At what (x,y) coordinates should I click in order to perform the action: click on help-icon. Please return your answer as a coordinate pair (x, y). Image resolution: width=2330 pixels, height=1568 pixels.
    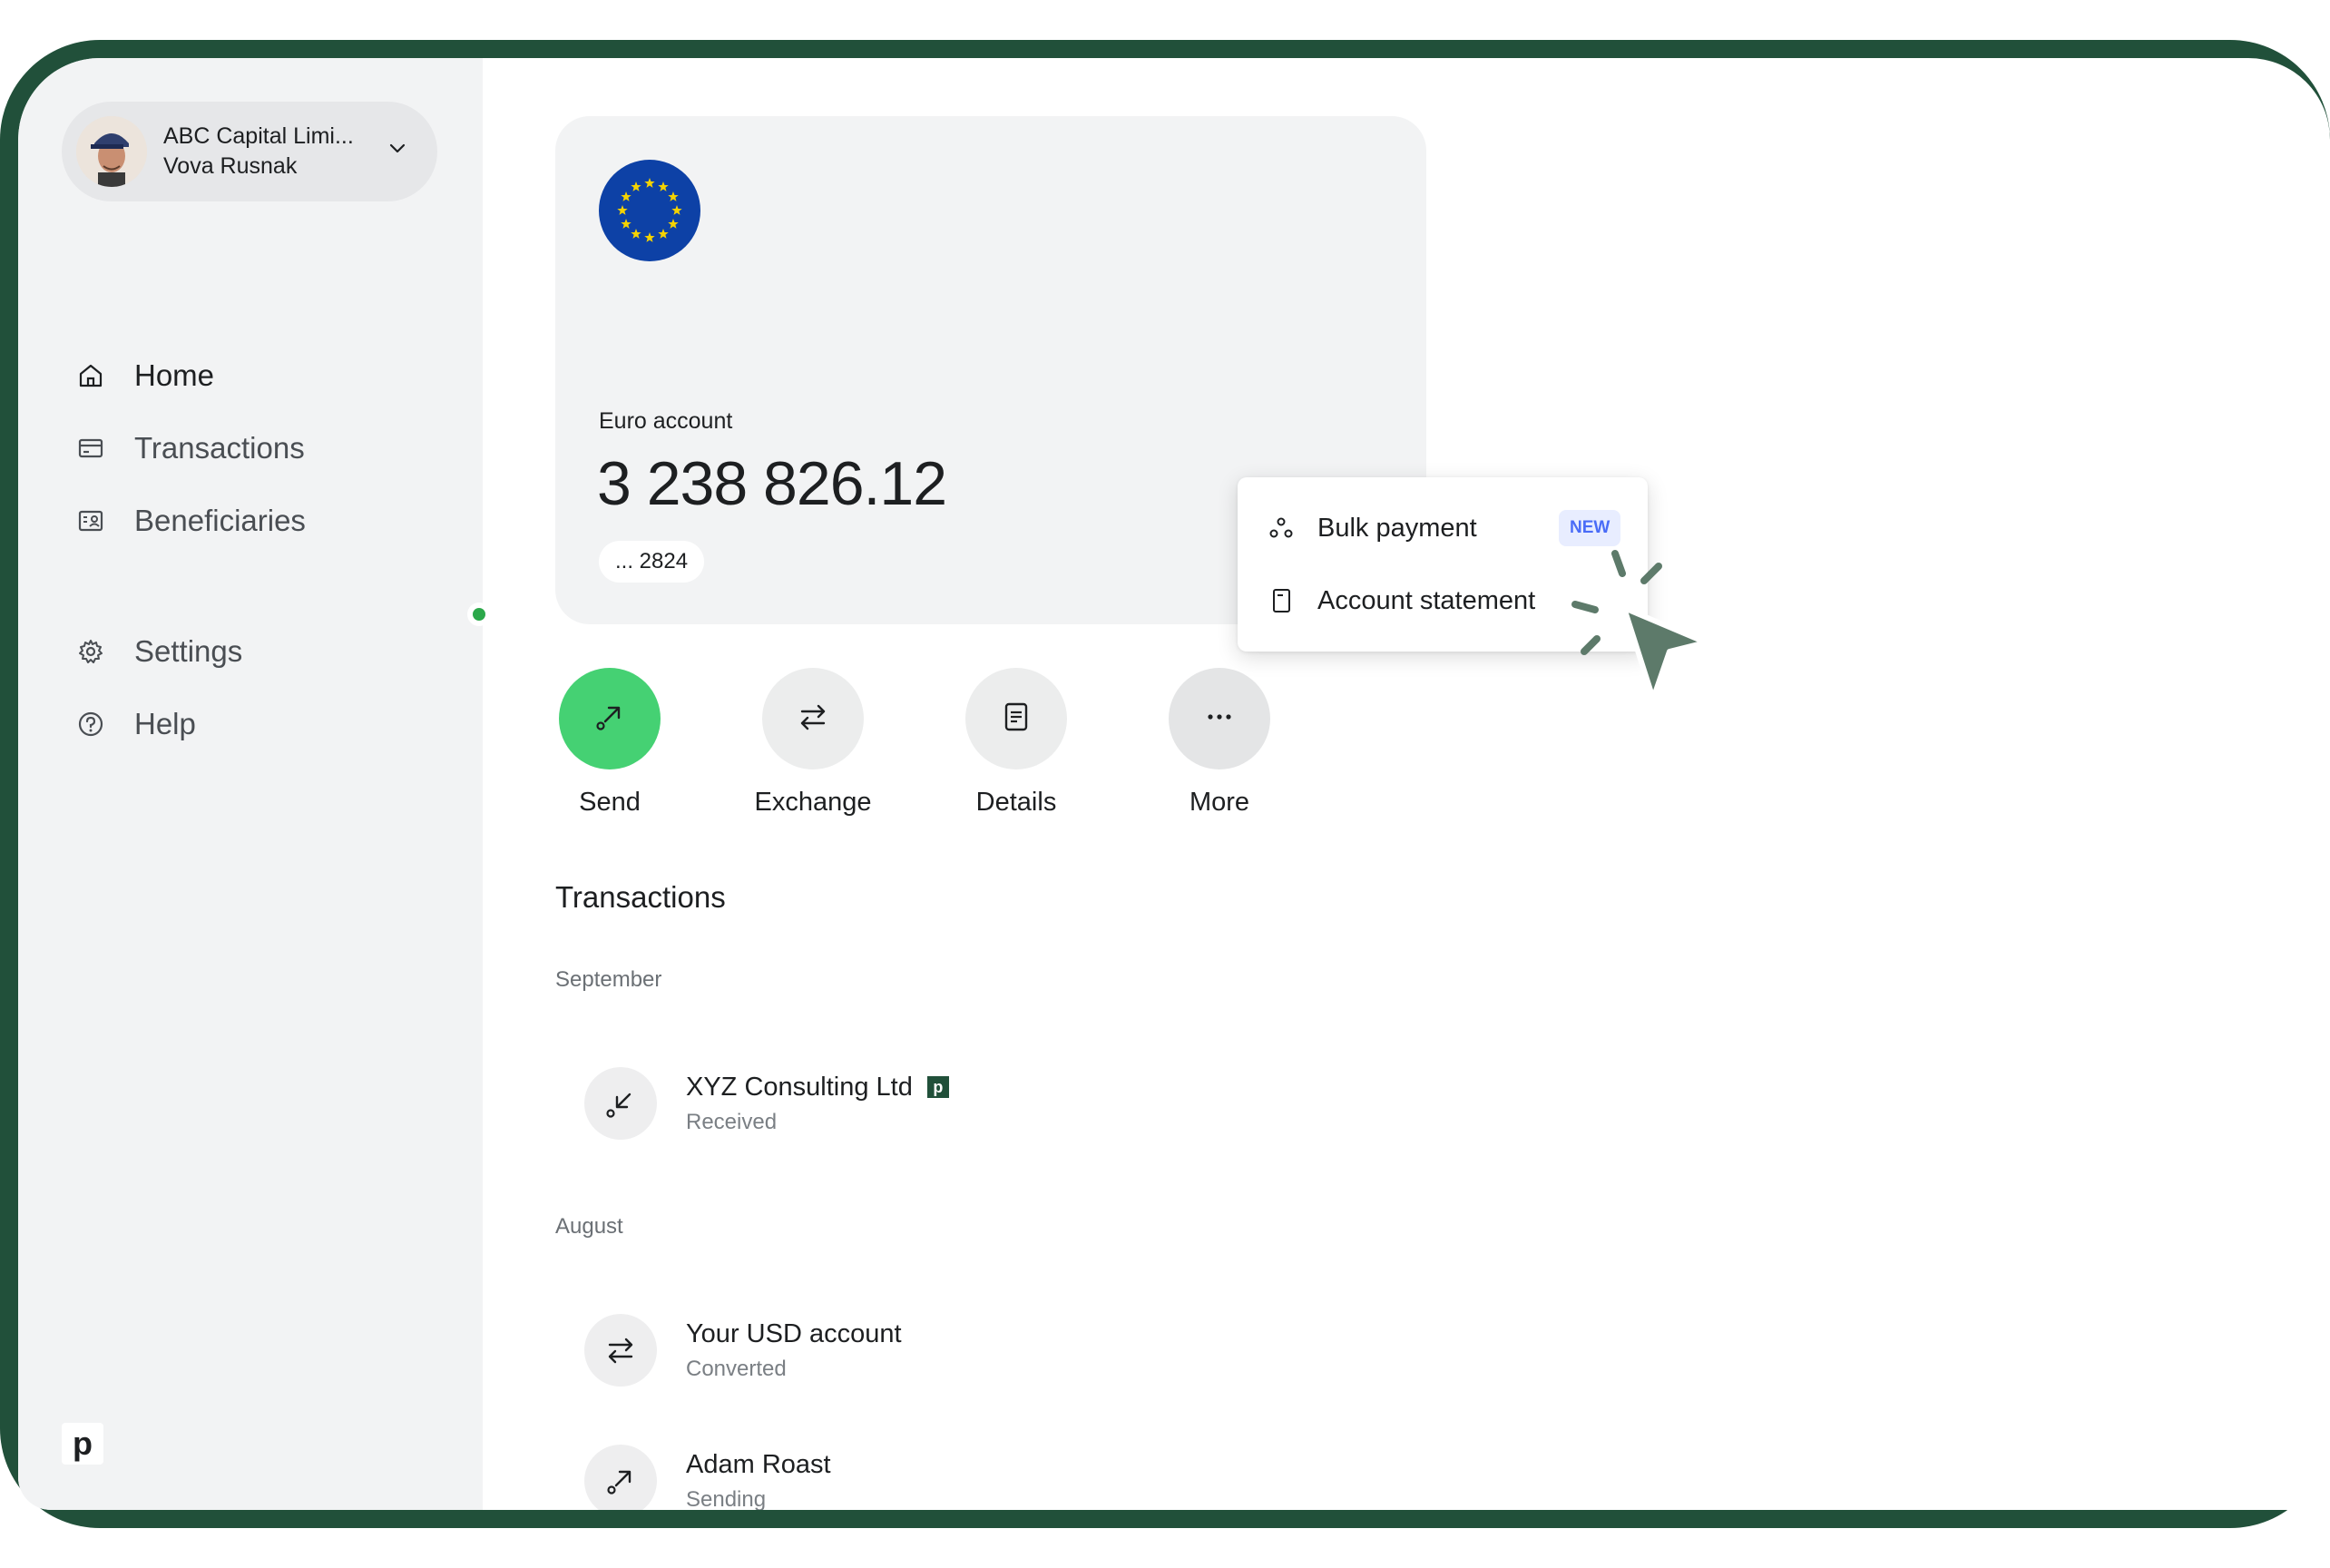
    Looking at the image, I should click on (90, 724).